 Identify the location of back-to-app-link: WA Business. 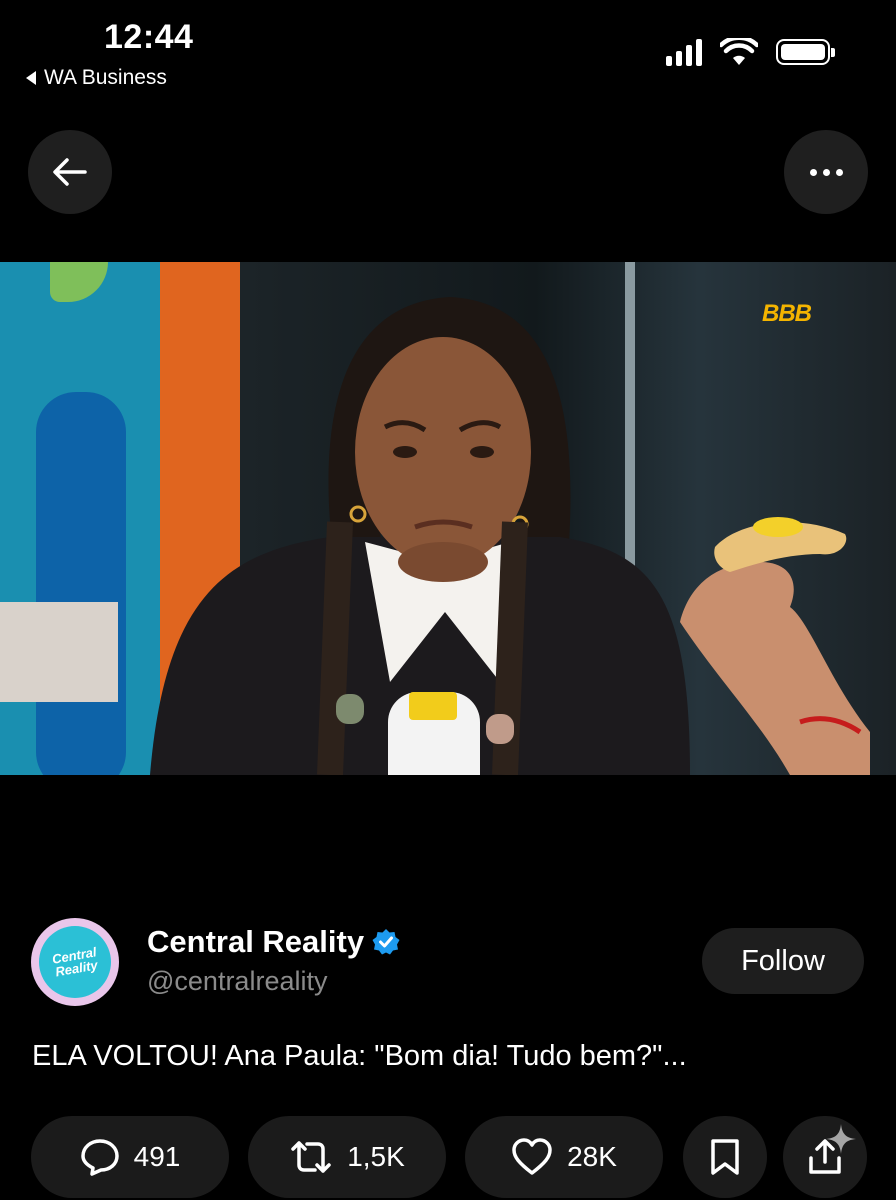
(96, 78).